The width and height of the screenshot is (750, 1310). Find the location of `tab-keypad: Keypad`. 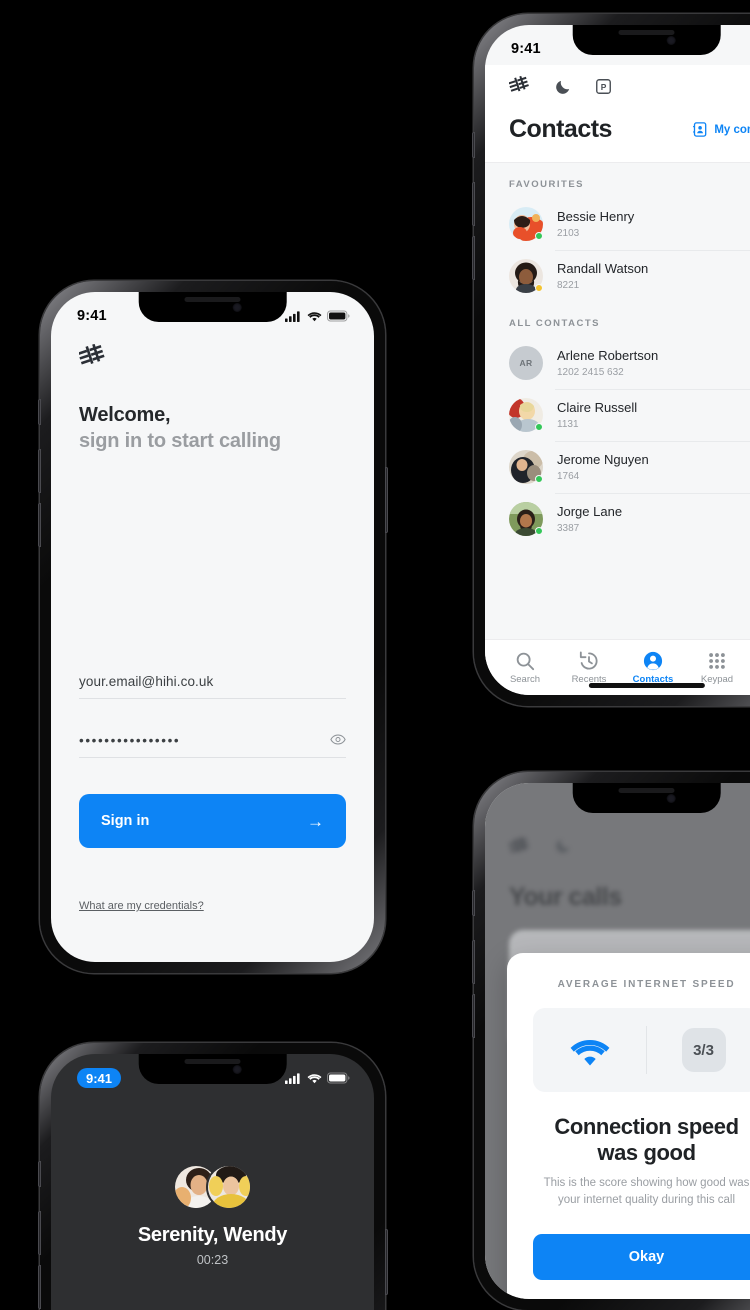

tab-keypad: Keypad is located at coordinates (717, 668).